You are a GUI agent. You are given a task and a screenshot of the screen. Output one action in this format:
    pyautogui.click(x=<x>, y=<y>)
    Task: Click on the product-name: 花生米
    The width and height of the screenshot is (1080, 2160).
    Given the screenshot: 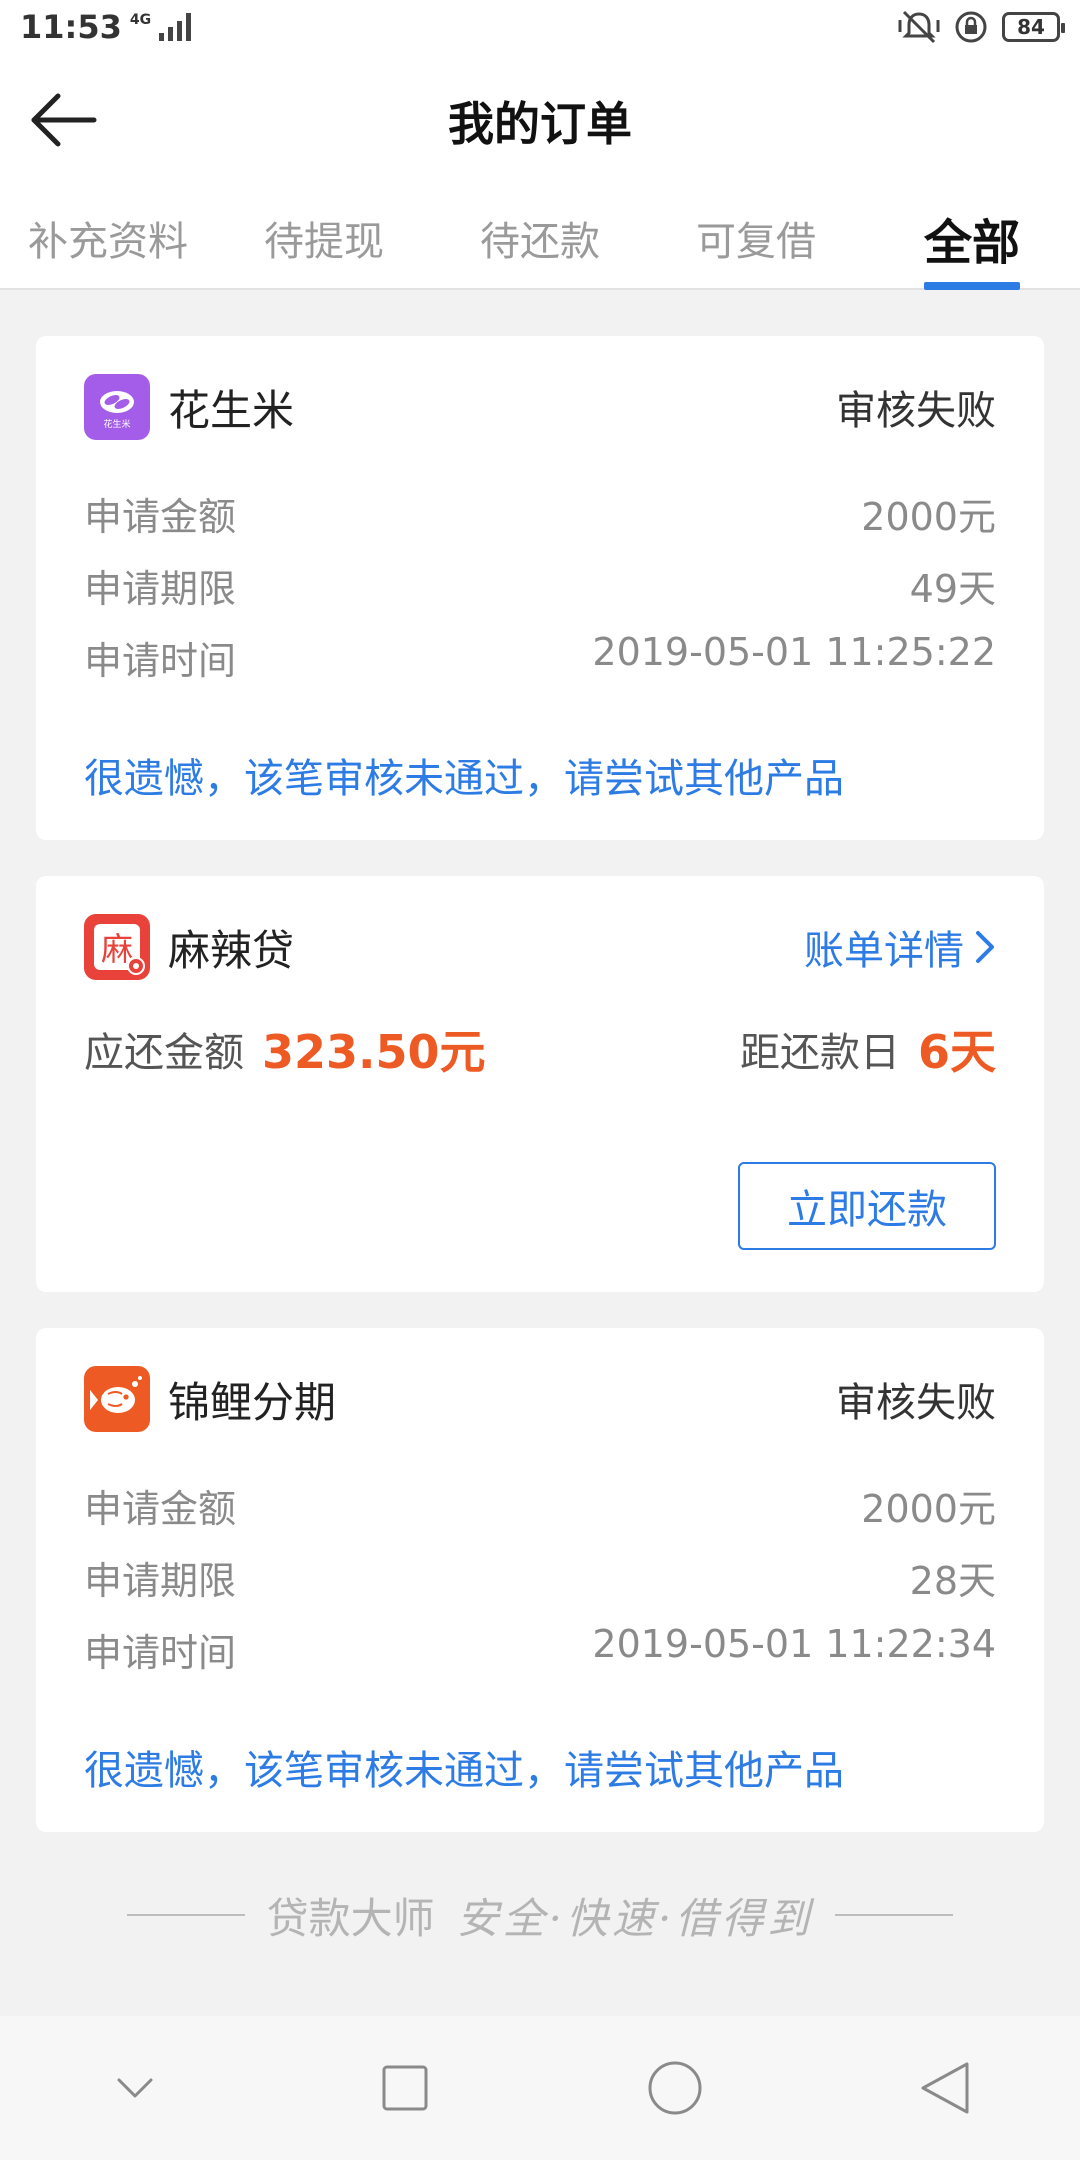 What is the action you would take?
    pyautogui.click(x=231, y=410)
    